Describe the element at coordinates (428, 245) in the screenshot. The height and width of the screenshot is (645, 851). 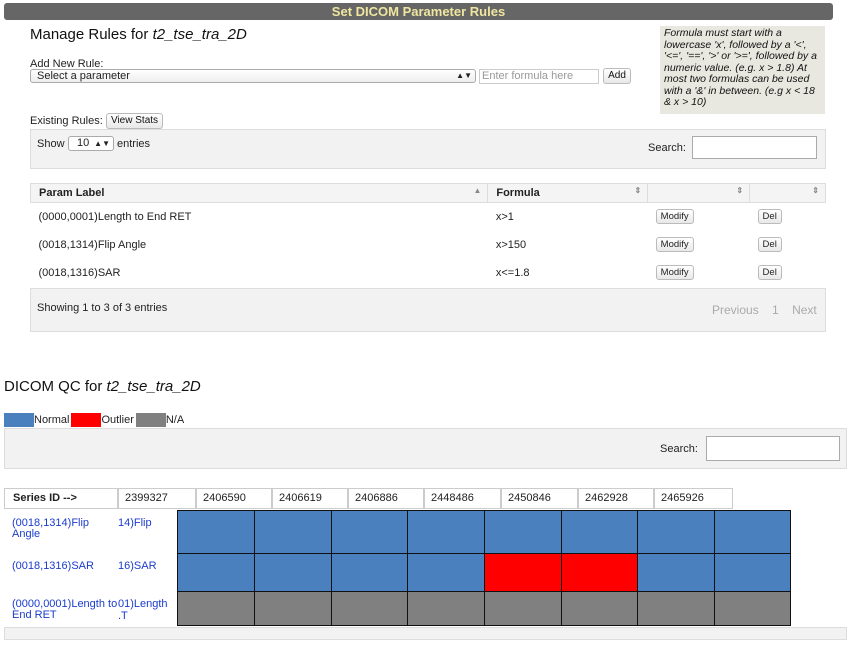
I see `table-row: (0018,1314)Flip Angle x>150 Modify Del` at that location.